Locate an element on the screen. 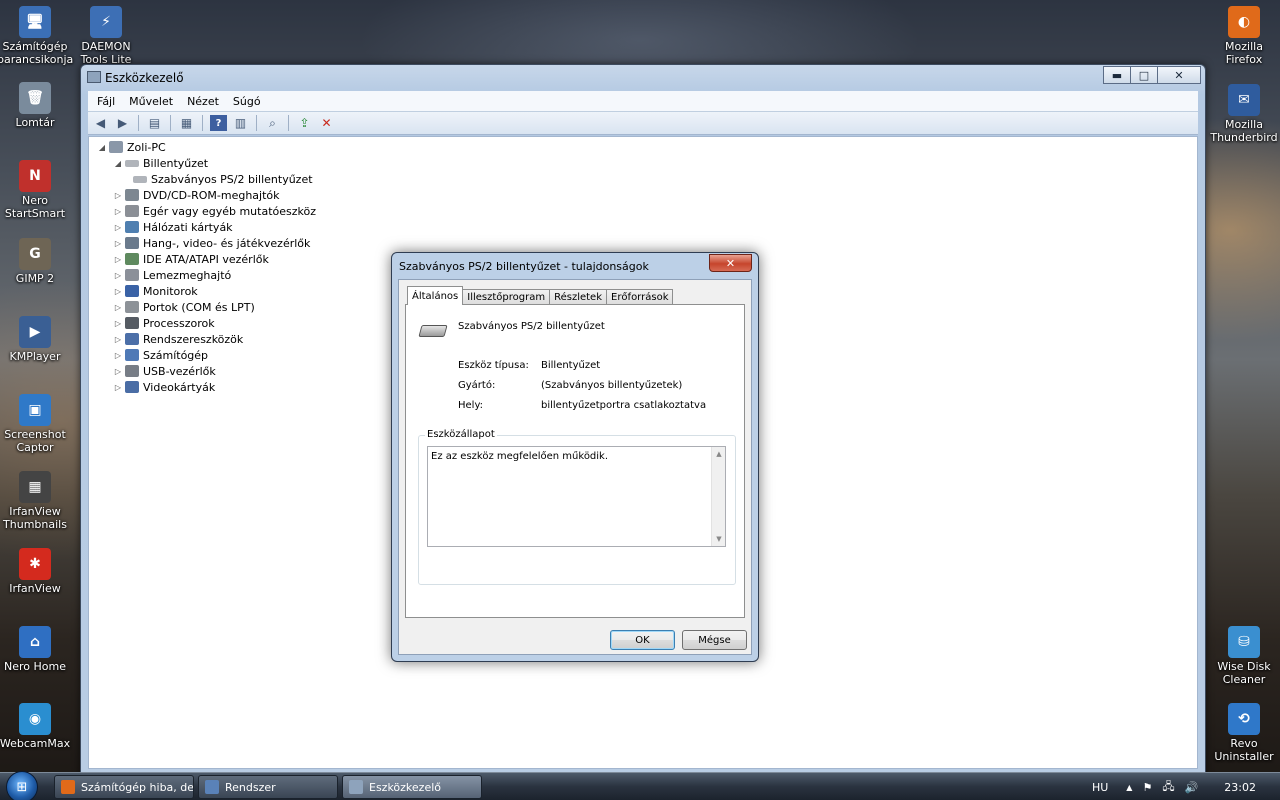 This screenshot has height=800, width=1280. desktop-icon-thunderbird: ✉ Mozilla Thunderbird is located at coordinates (1243, 114).